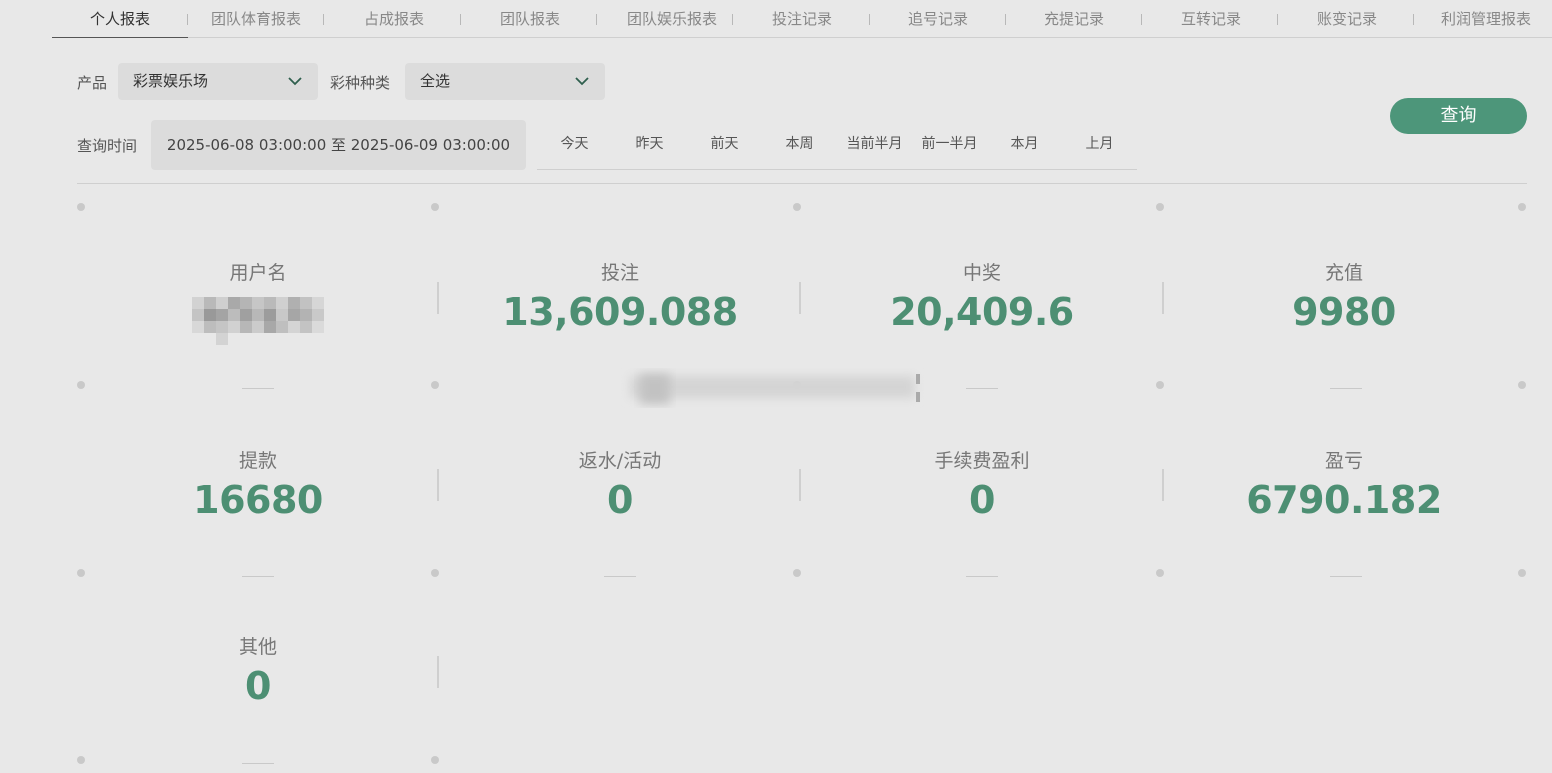 Image resolution: width=1552 pixels, height=773 pixels. Describe the element at coordinates (171, 81) in the screenshot. I see `product-select-value: 彩票娱乐场` at that location.